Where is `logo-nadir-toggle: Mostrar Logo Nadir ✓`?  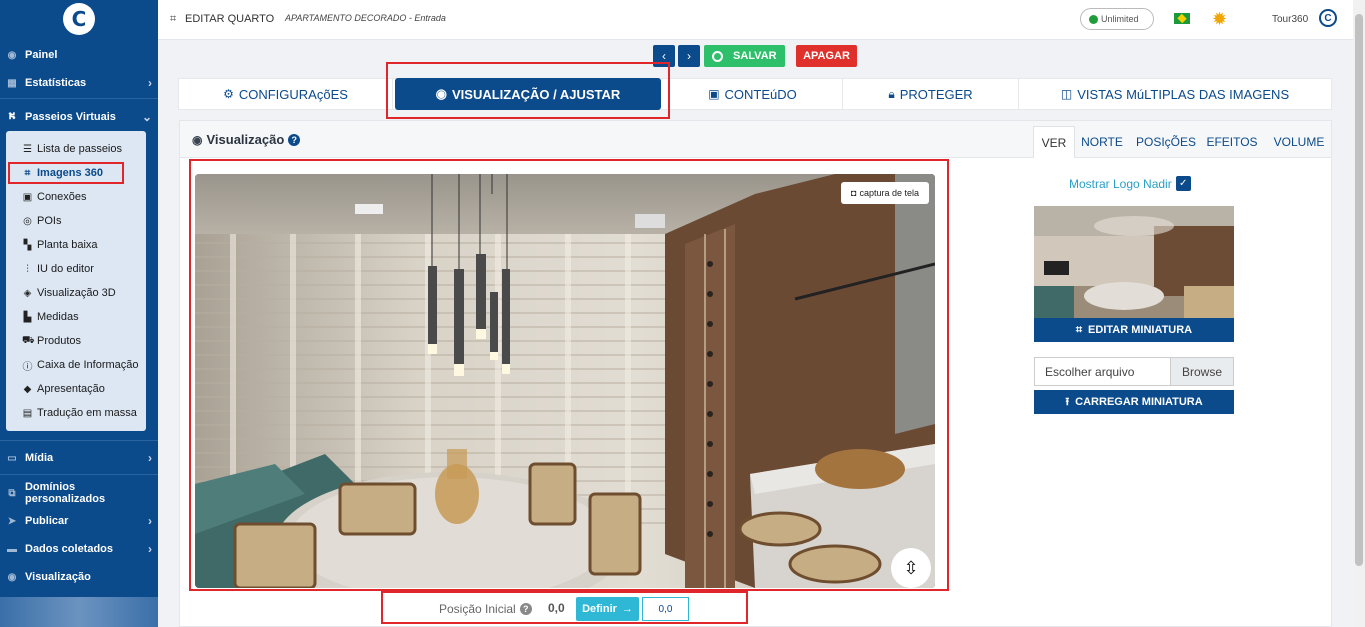
logo-nadir-toggle: Mostrar Logo Nadir ✓ is located at coordinates (1130, 183).